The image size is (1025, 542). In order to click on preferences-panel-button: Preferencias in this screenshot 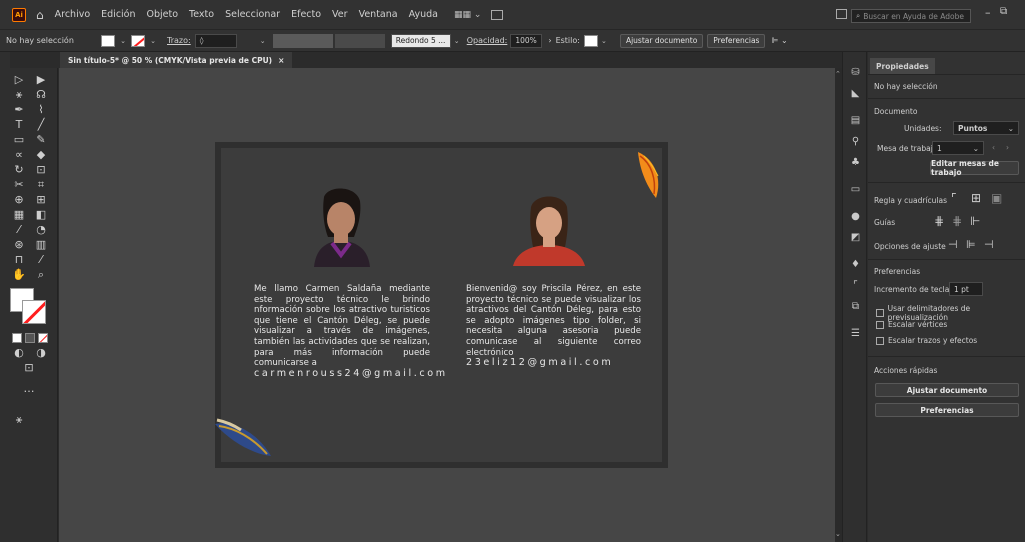, I will do `click(947, 410)`.